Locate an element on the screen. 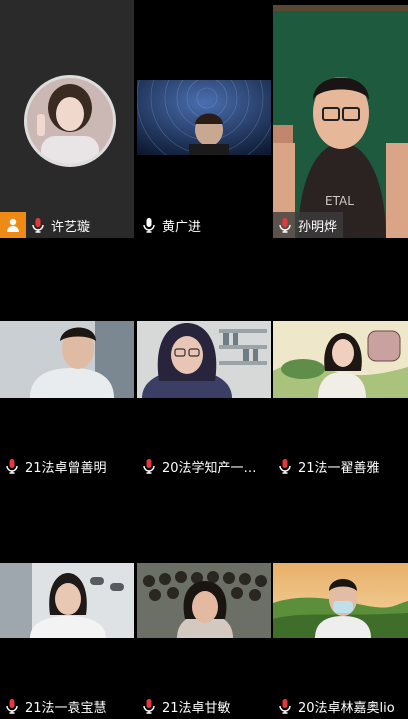  participant-label: 21法卓曾善明 is located at coordinates (56, 466).